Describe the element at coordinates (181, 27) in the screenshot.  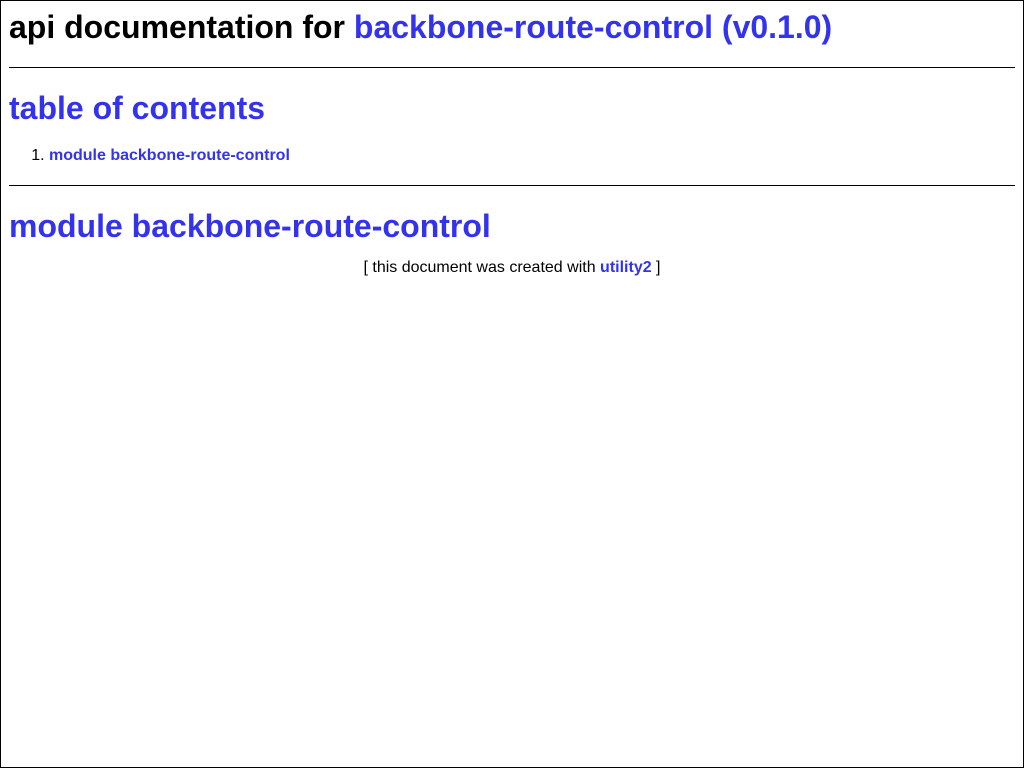
I see `page-title-prefix: api documentation for` at that location.